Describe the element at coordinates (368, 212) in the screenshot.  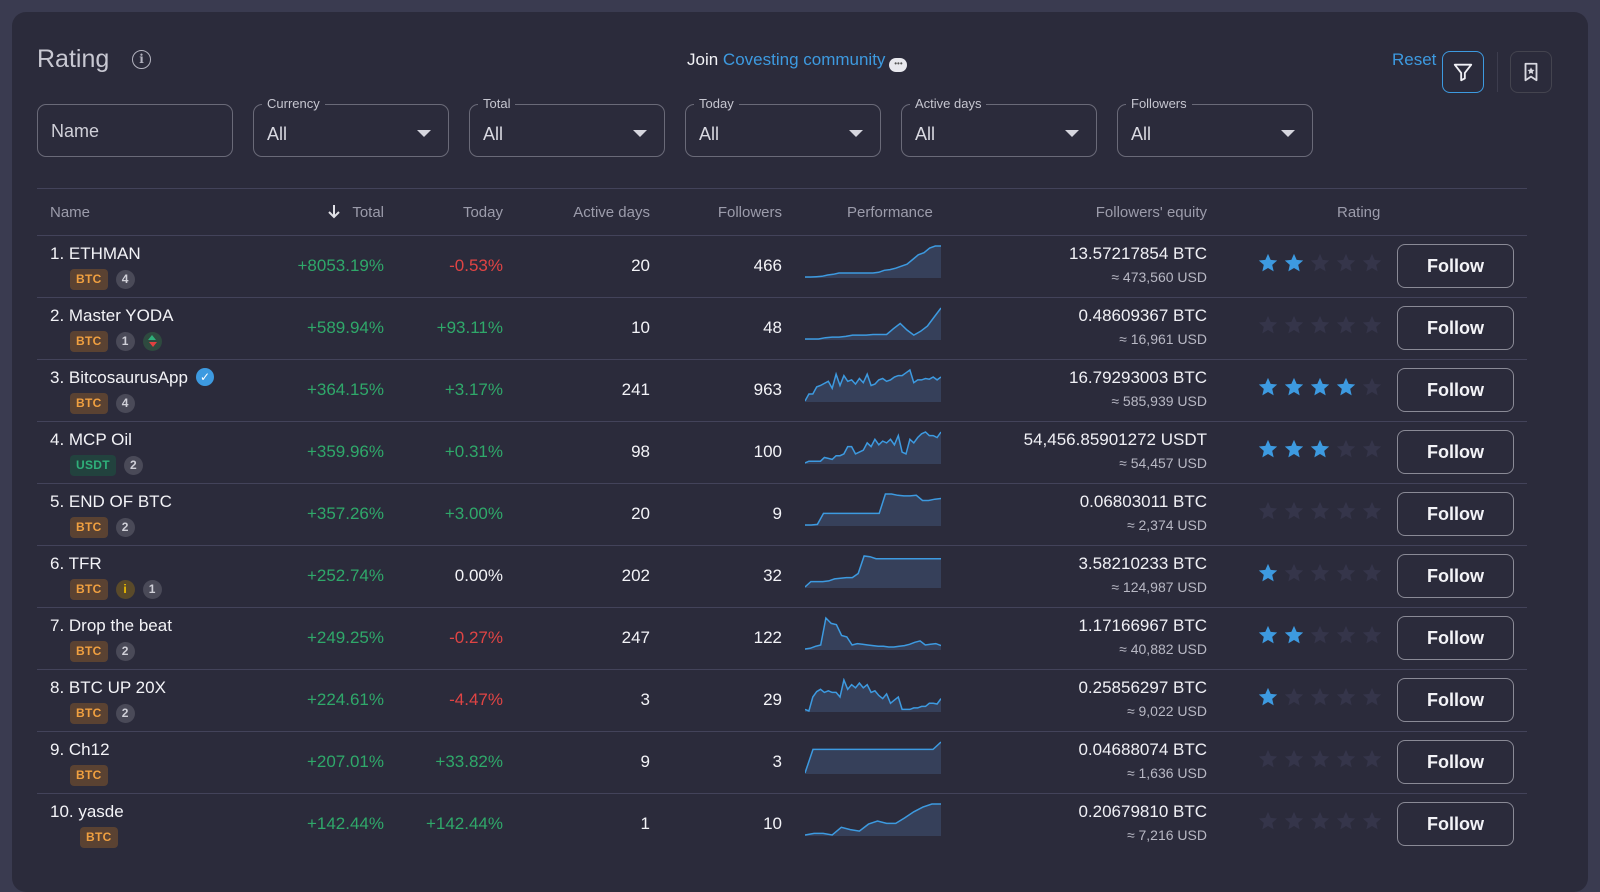
I see `col-total: Total` at that location.